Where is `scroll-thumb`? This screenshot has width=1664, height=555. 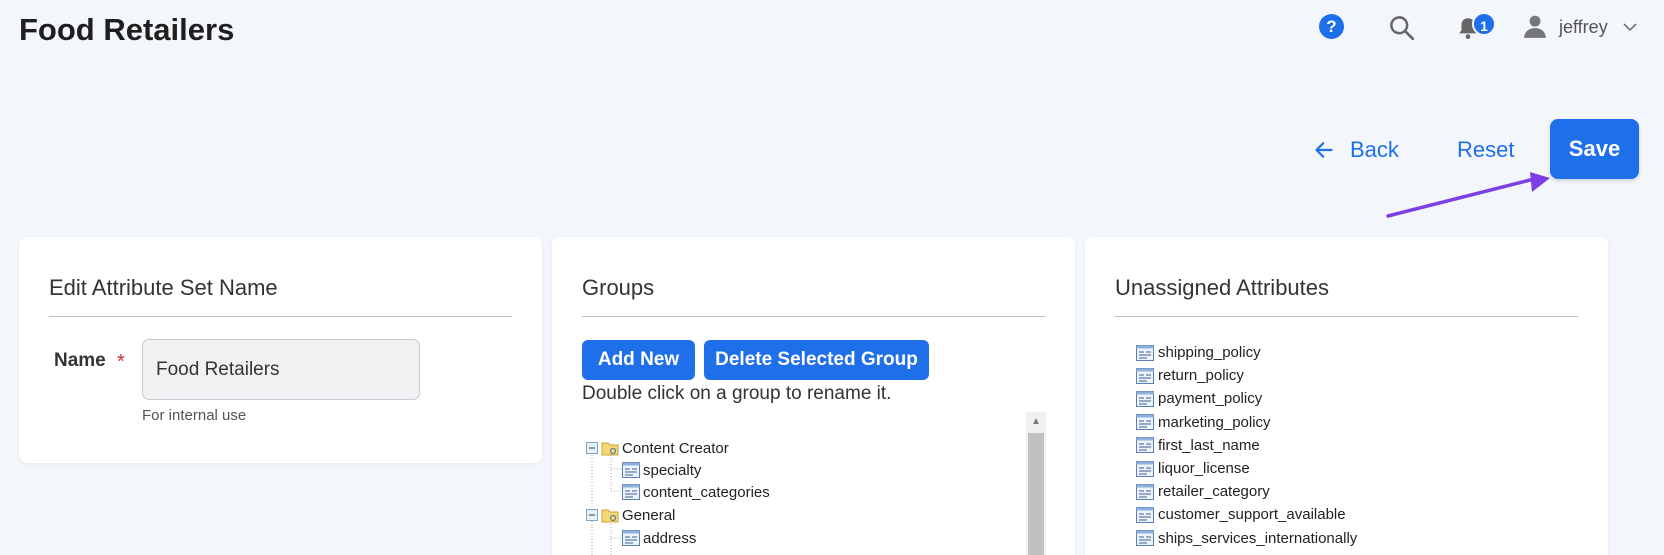 scroll-thumb is located at coordinates (1036, 494).